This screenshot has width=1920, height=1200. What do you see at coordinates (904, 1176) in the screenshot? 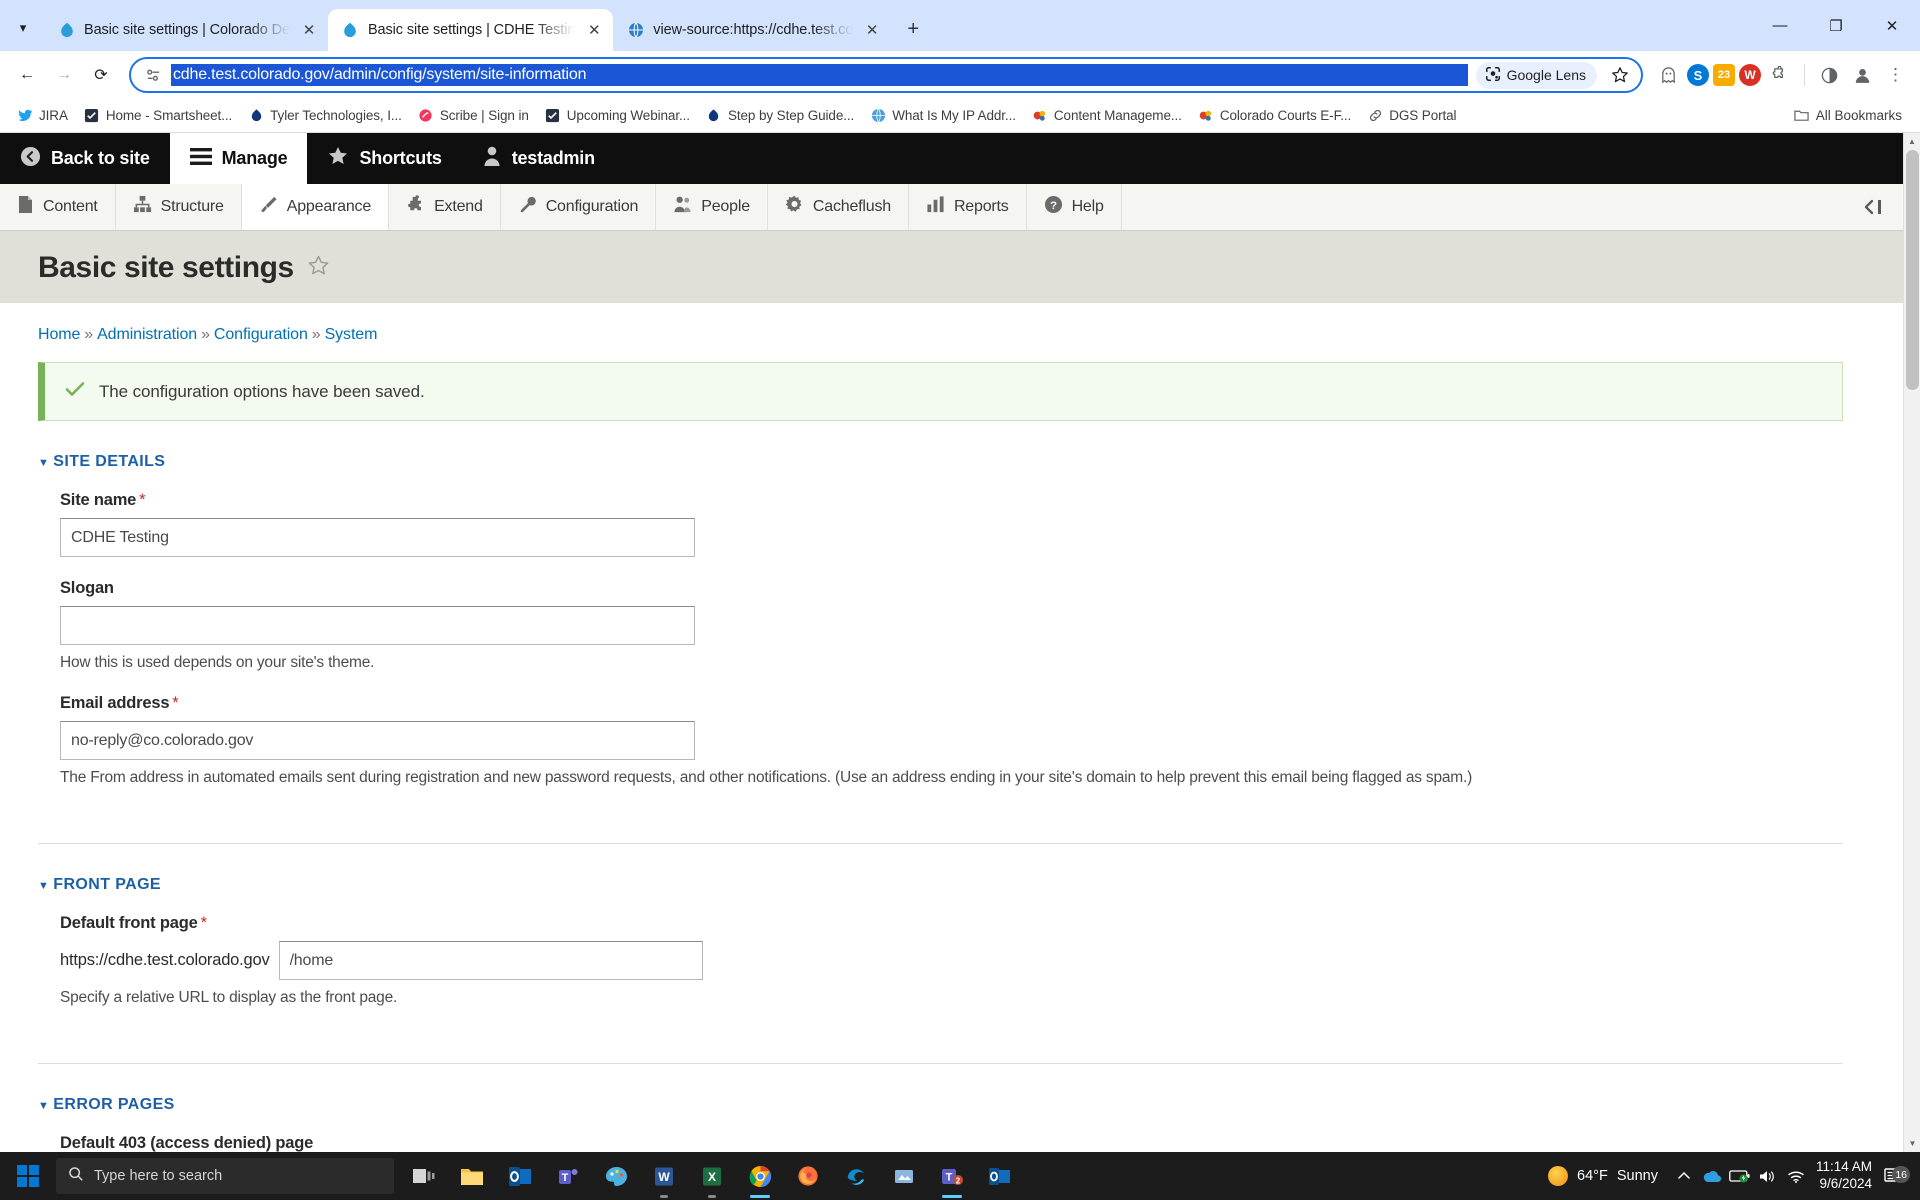
I see `snipping-tool-icon` at bounding box center [904, 1176].